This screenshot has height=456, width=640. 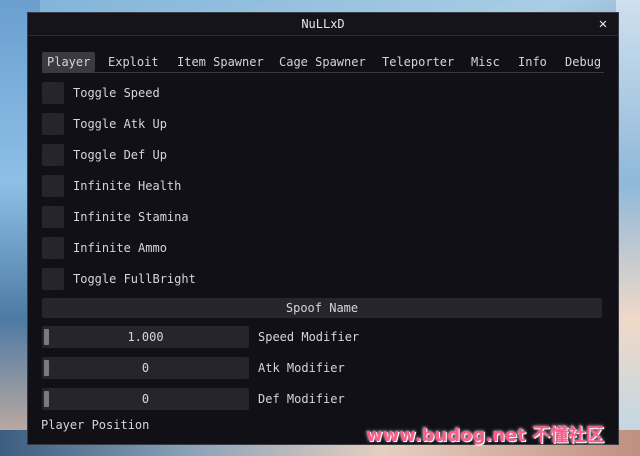 What do you see at coordinates (301, 368) in the screenshot?
I see `atk-modifier-label: Atk Modifier` at bounding box center [301, 368].